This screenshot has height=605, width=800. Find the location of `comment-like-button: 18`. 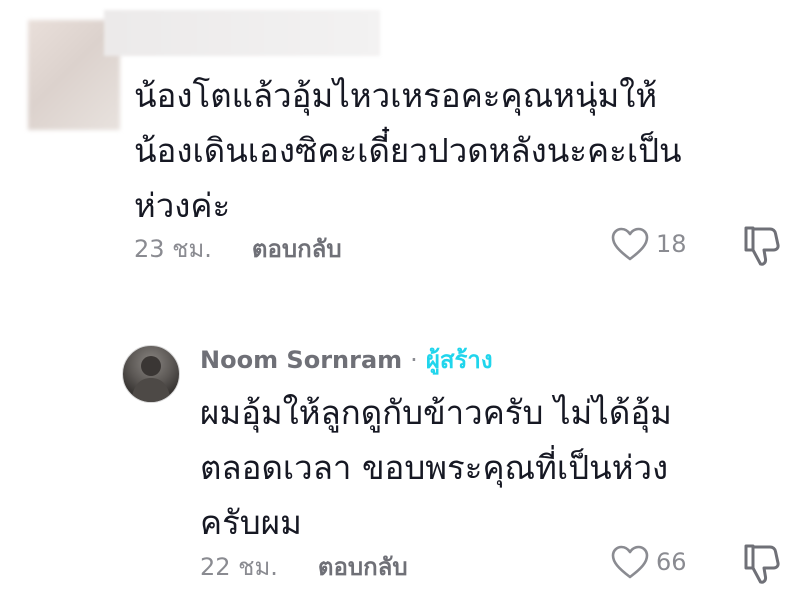

comment-like-button: 18 is located at coordinates (648, 244).